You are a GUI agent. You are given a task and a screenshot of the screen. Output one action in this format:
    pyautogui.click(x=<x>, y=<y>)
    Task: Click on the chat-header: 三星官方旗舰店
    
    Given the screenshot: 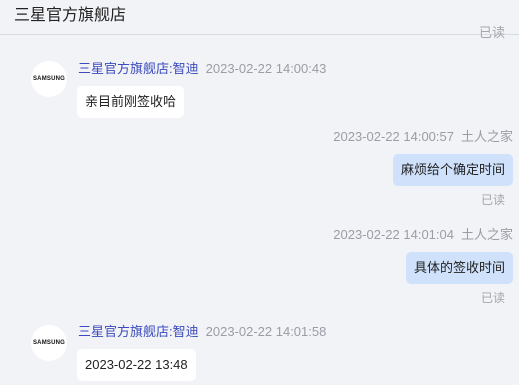 What is the action you would take?
    pyautogui.click(x=259, y=17)
    